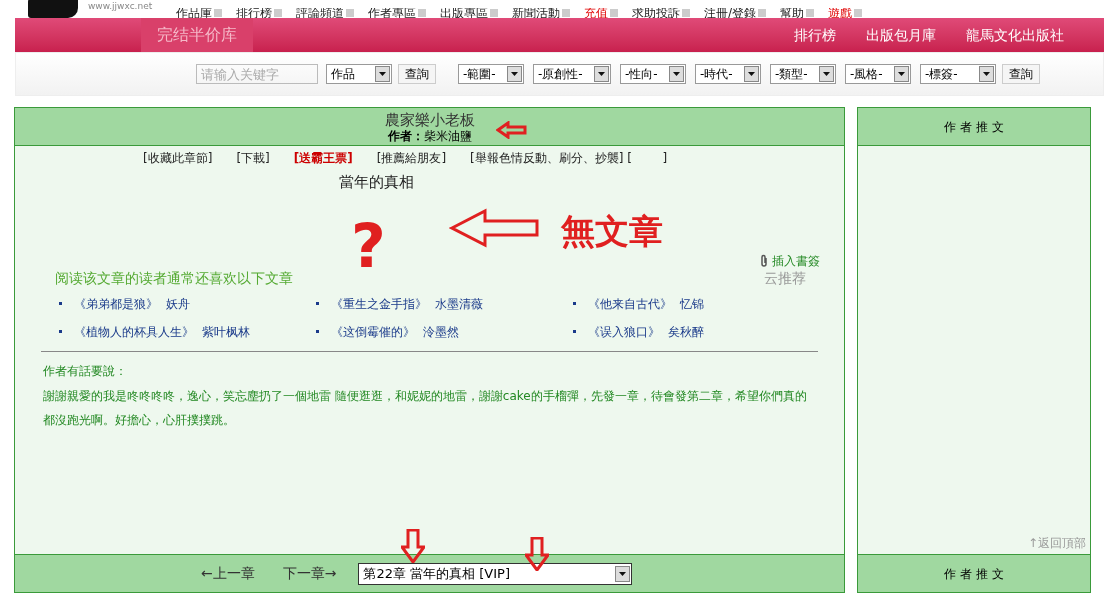  Describe the element at coordinates (116, 303) in the screenshot. I see `book-link: 《弟弟都是狼》` at that location.